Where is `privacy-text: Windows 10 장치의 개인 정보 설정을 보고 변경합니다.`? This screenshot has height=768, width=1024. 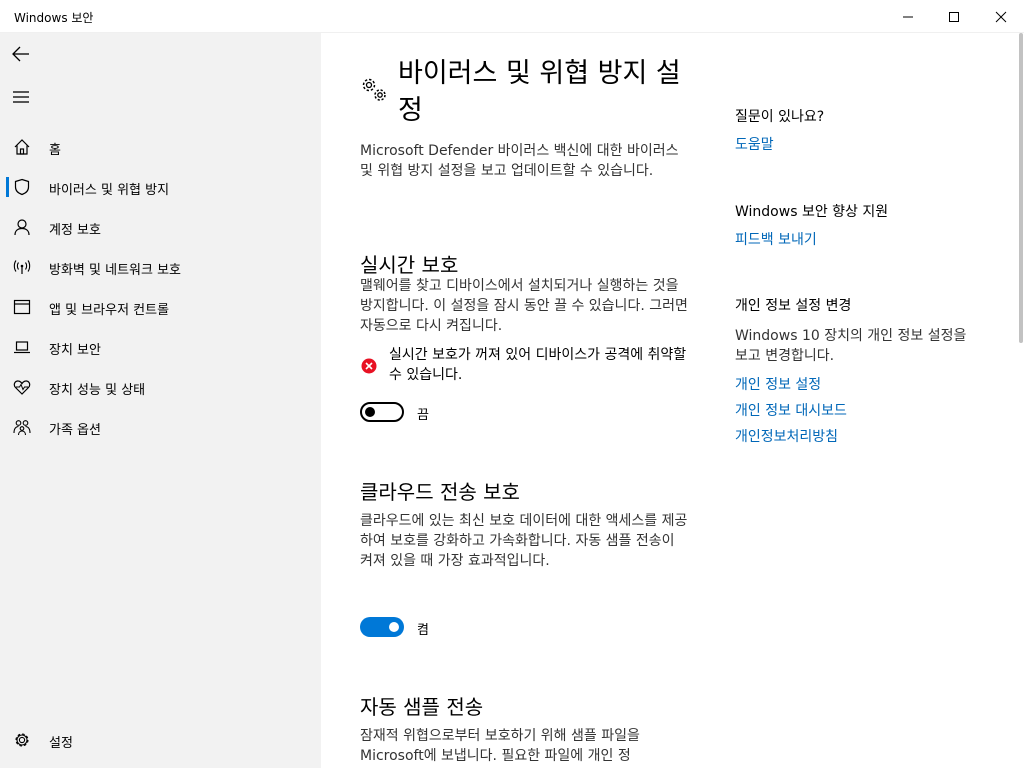 privacy-text: Windows 10 장치의 개인 정보 설정을 보고 변경합니다. is located at coordinates (851, 346).